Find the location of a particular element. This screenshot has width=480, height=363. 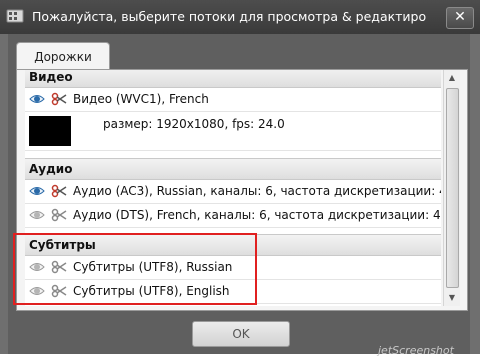

close-button: ✕ is located at coordinates (460, 18).